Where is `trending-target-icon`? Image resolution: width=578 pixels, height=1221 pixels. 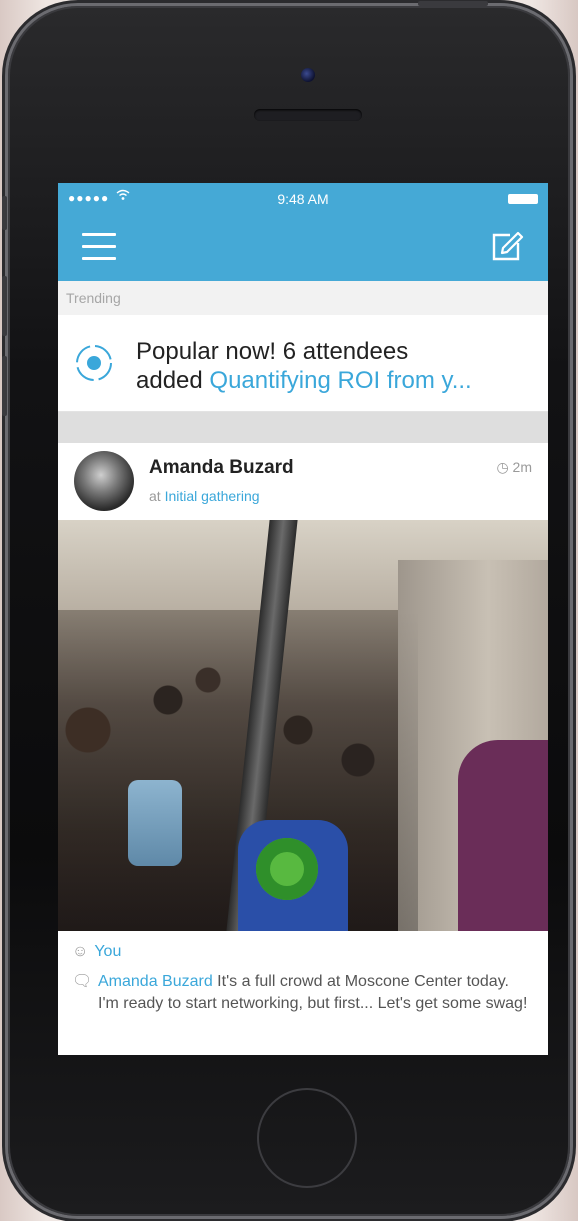
trending-target-icon is located at coordinates (94, 363).